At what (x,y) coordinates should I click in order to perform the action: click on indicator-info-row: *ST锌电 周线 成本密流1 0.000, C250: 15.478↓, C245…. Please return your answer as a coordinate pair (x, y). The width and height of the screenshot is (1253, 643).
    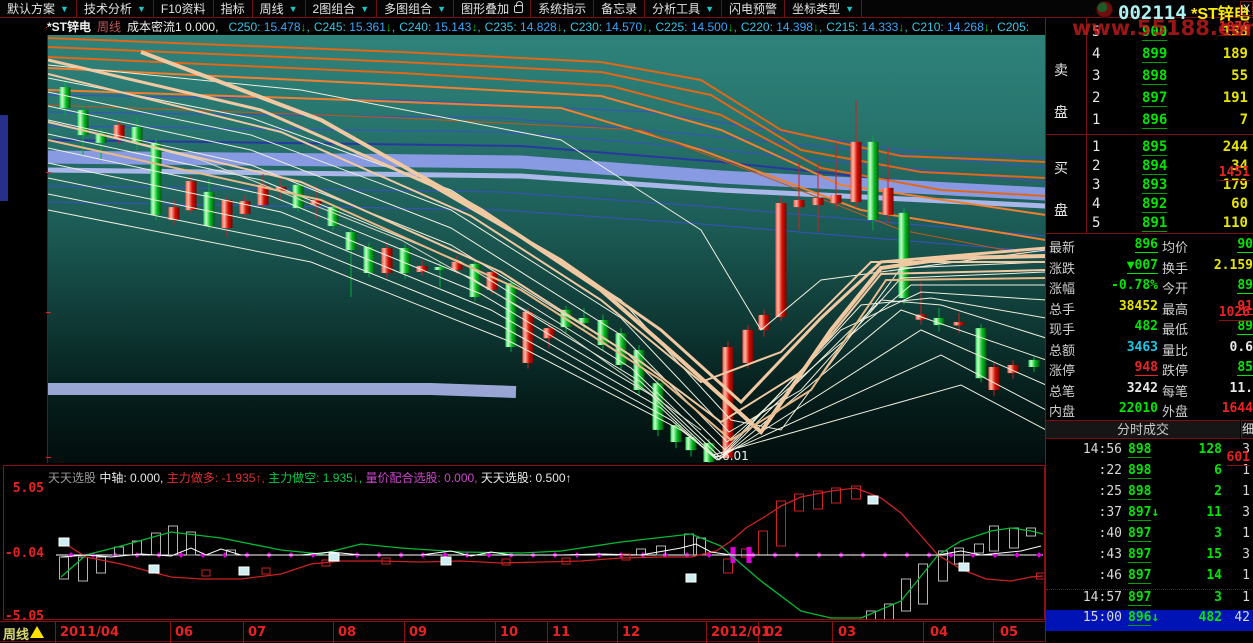
    Looking at the image, I should click on (546, 26).